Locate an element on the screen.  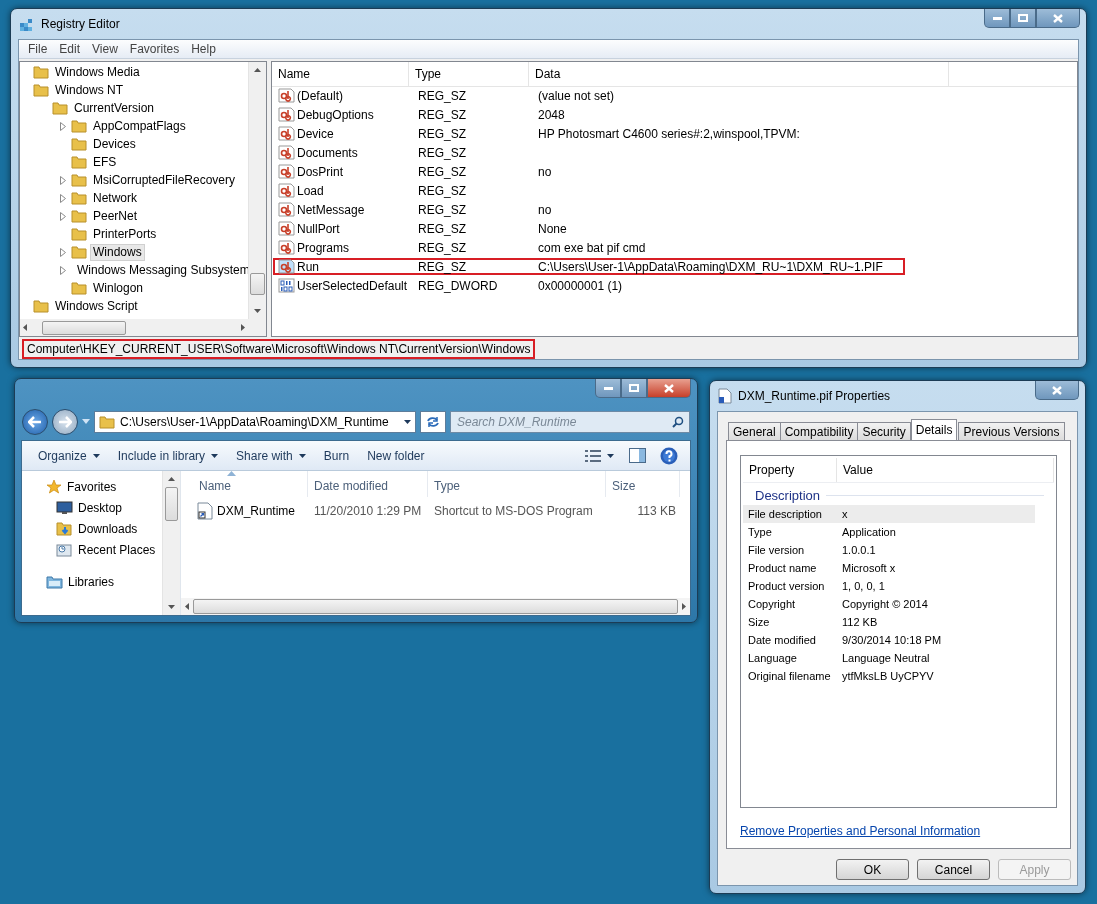
tree-item: EFS is located at coordinates (105, 162).